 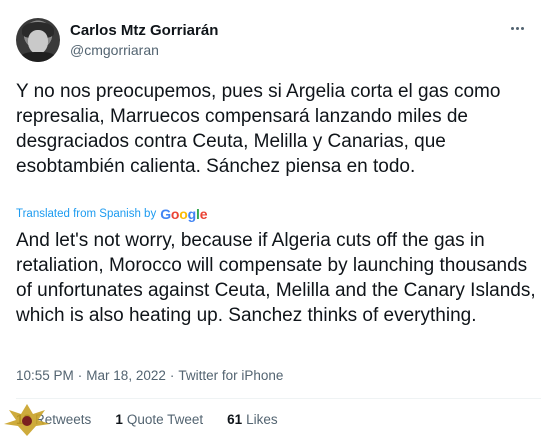 I want to click on translated-label: Translated from Spanish by, so click(x=86, y=214).